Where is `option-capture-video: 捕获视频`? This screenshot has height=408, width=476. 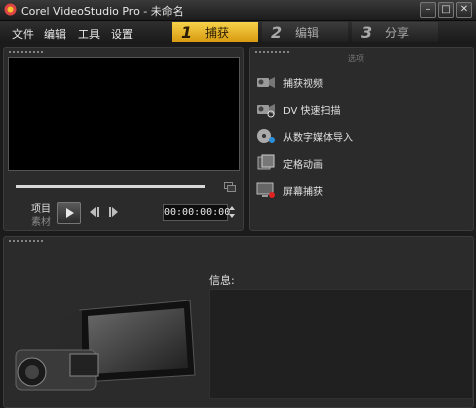
option-capture-video: 捕获视频 is located at coordinates (346, 82).